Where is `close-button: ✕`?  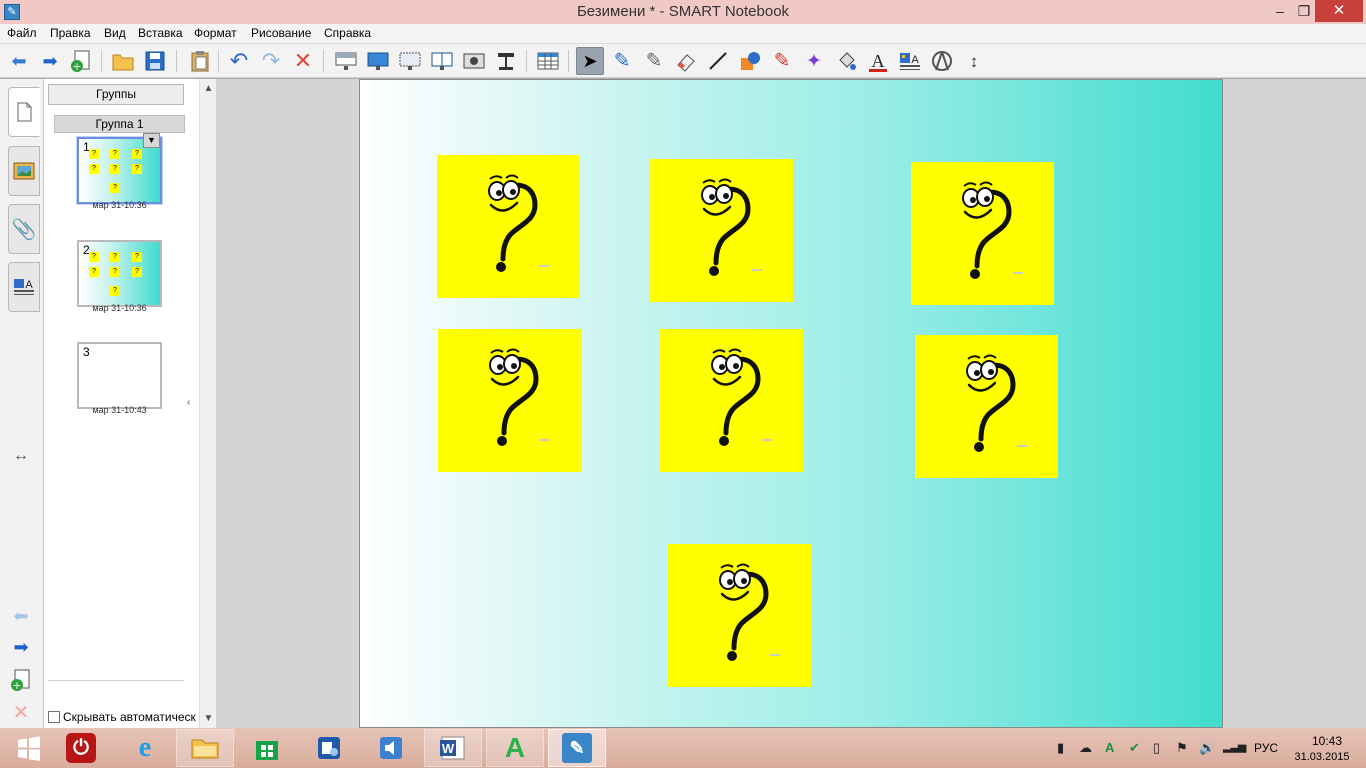 close-button: ✕ is located at coordinates (1339, 11).